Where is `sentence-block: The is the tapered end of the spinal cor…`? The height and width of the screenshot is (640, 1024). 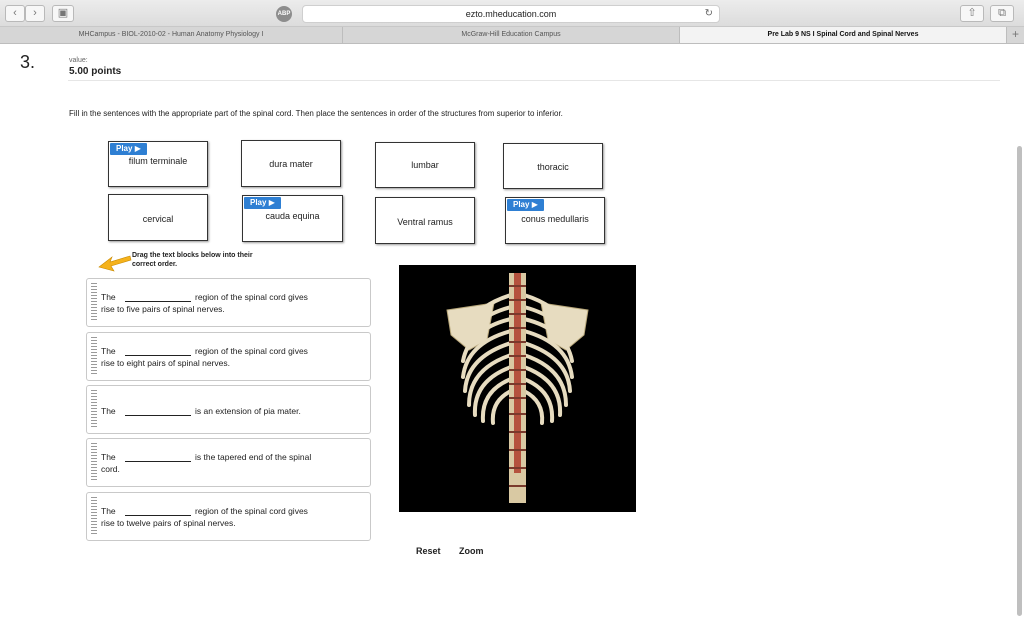 sentence-block: The is the tapered end of the spinal cor… is located at coordinates (228, 462).